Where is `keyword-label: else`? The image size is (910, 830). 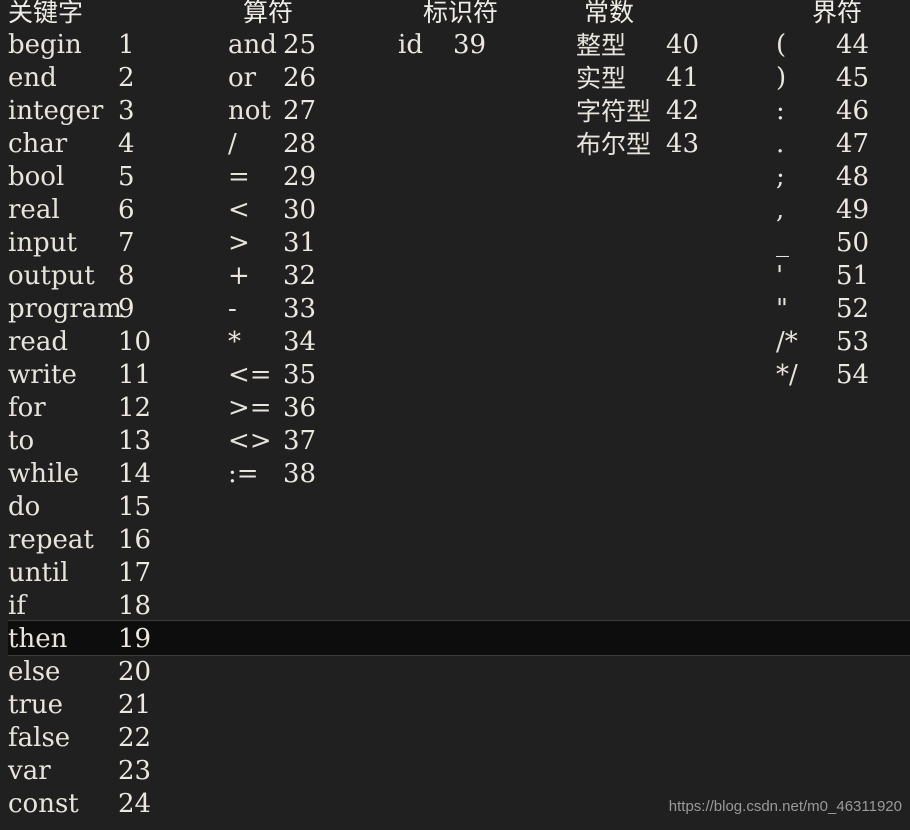 keyword-label: else is located at coordinates (34, 672).